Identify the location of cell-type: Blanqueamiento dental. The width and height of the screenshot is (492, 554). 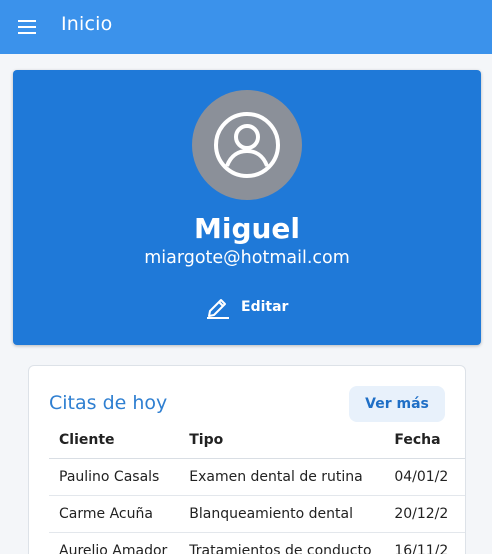
(282, 514).